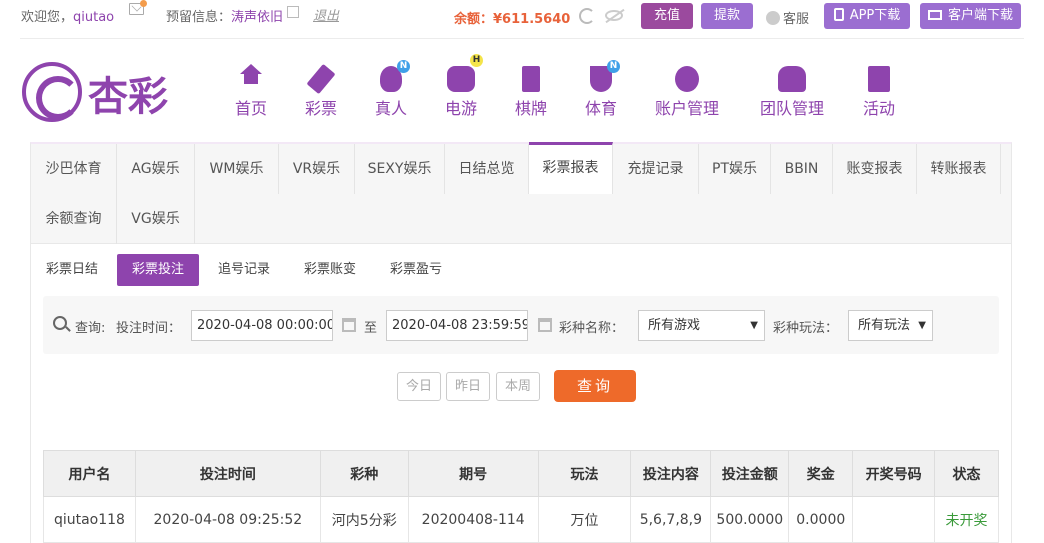 The image size is (1044, 543). Describe the element at coordinates (473, 473) in the screenshot. I see `col-issue: 期号` at that location.